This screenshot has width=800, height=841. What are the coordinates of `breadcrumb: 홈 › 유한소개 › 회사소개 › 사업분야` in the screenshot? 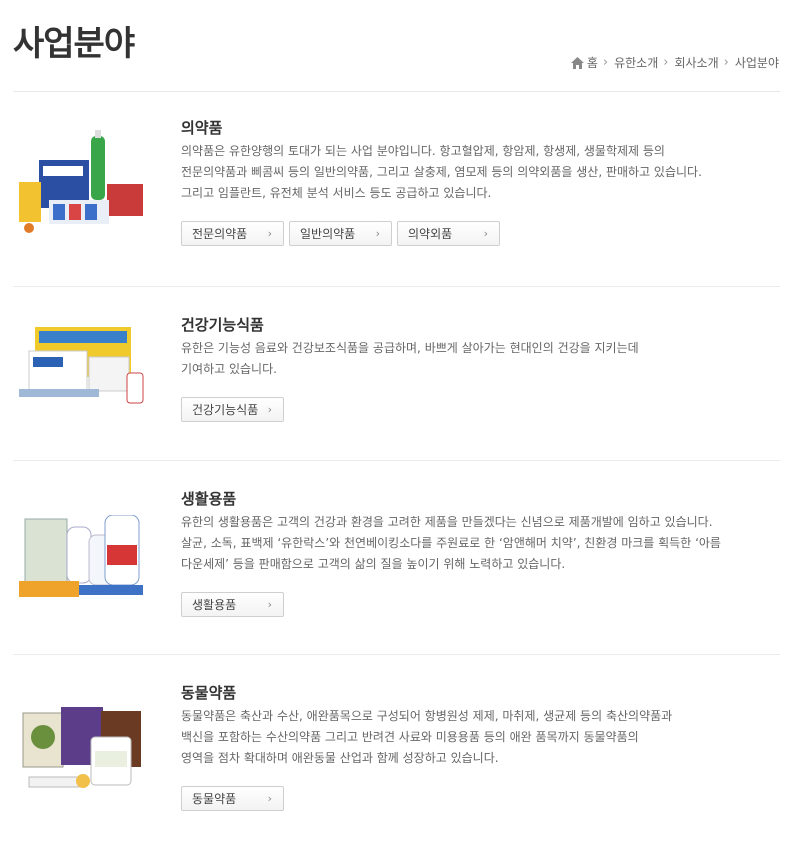 It's located at (674, 62).